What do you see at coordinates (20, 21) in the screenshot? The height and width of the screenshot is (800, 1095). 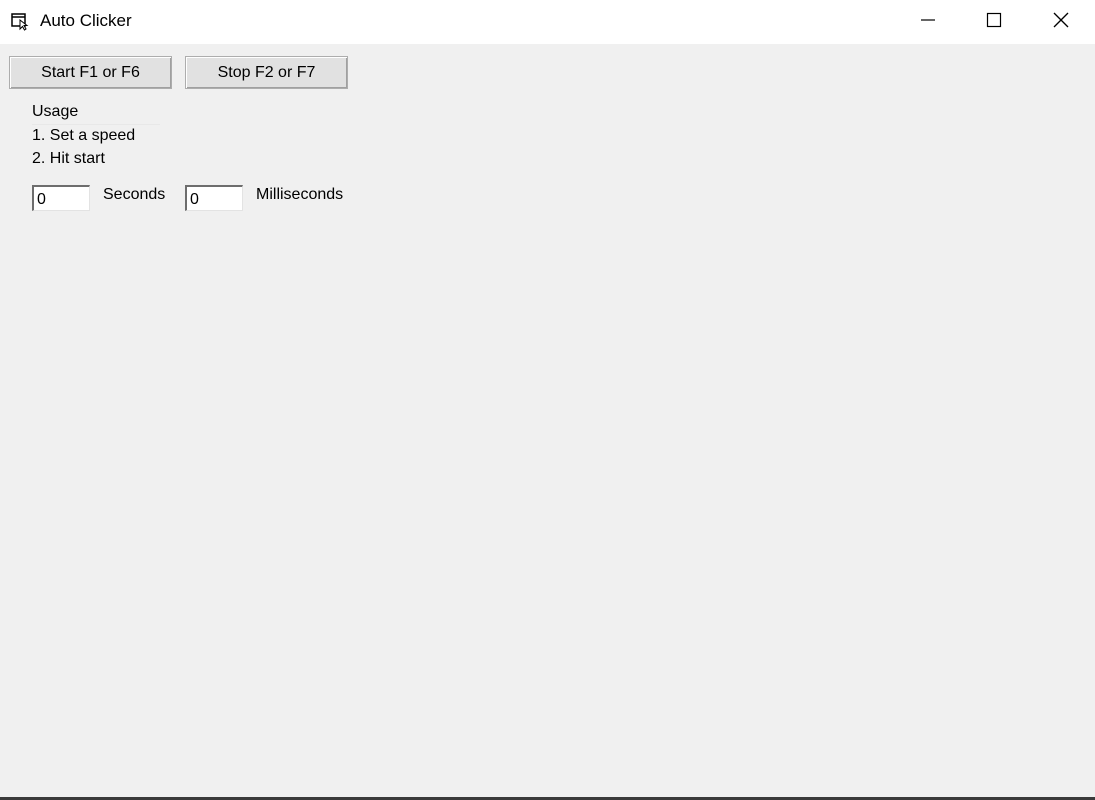 I see `app-icon` at bounding box center [20, 21].